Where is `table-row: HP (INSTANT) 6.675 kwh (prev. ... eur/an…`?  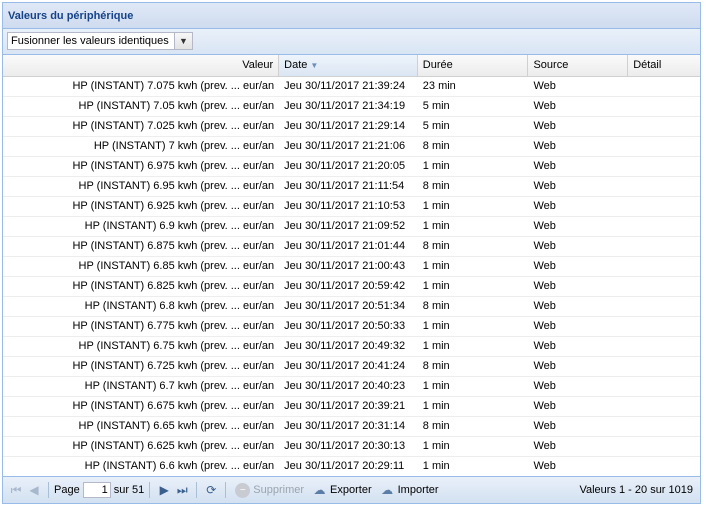
table-row: HP (INSTANT) 6.675 kwh (prev. ... eur/an… is located at coordinates (351, 407).